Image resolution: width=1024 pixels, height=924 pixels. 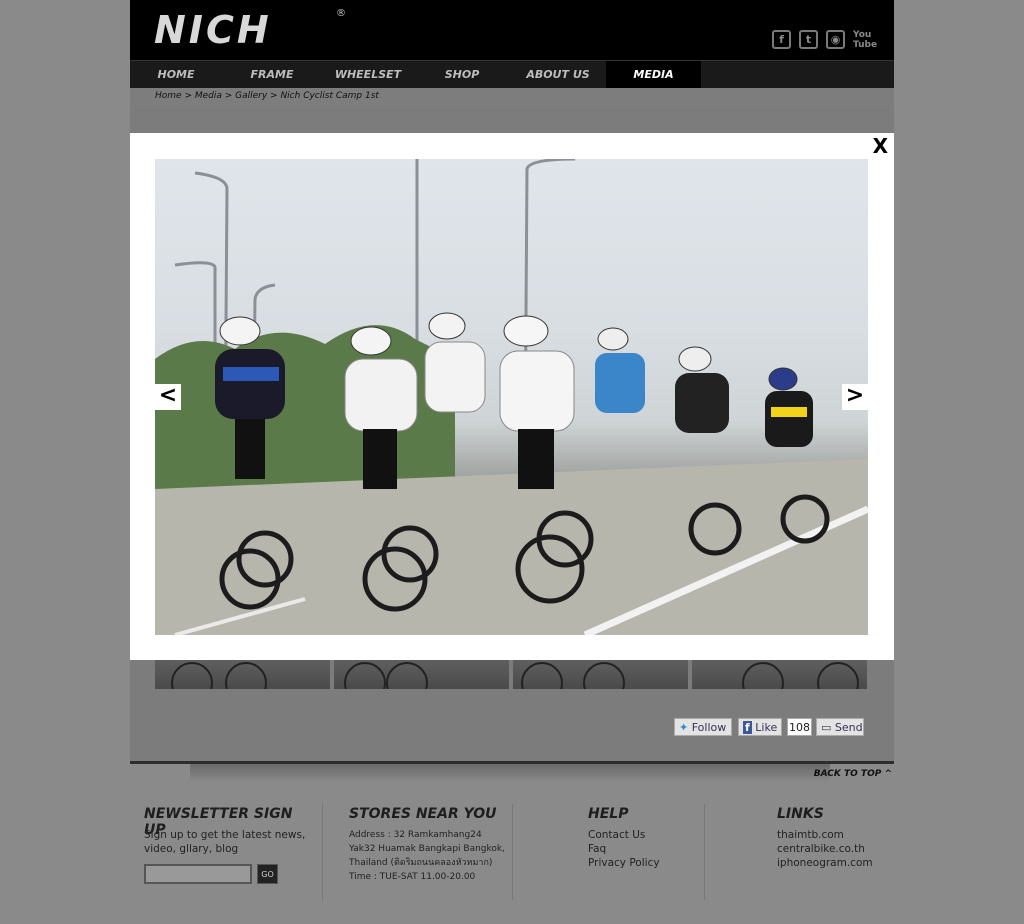 What do you see at coordinates (832, 849) in the screenshot?
I see `links-item: centralbike.co.th` at bounding box center [832, 849].